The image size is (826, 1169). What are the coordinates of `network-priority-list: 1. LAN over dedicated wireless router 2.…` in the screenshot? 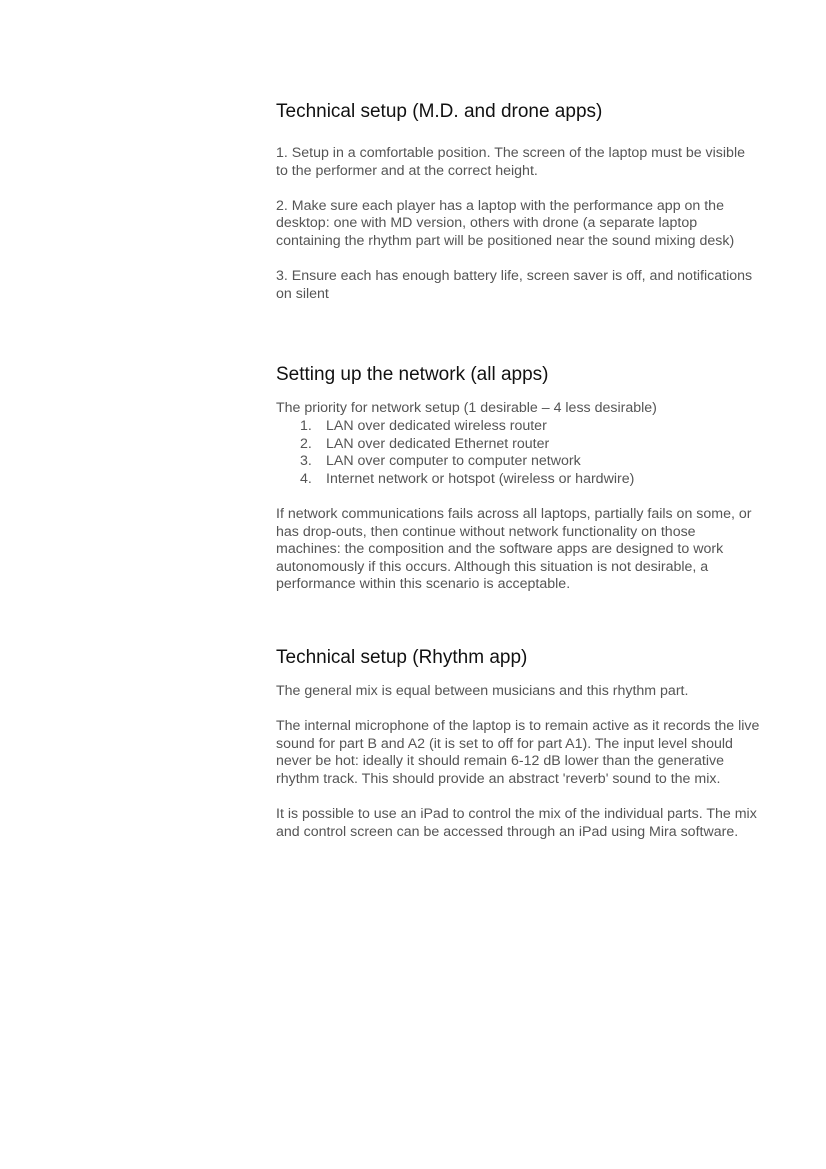 It's located at (518, 453).